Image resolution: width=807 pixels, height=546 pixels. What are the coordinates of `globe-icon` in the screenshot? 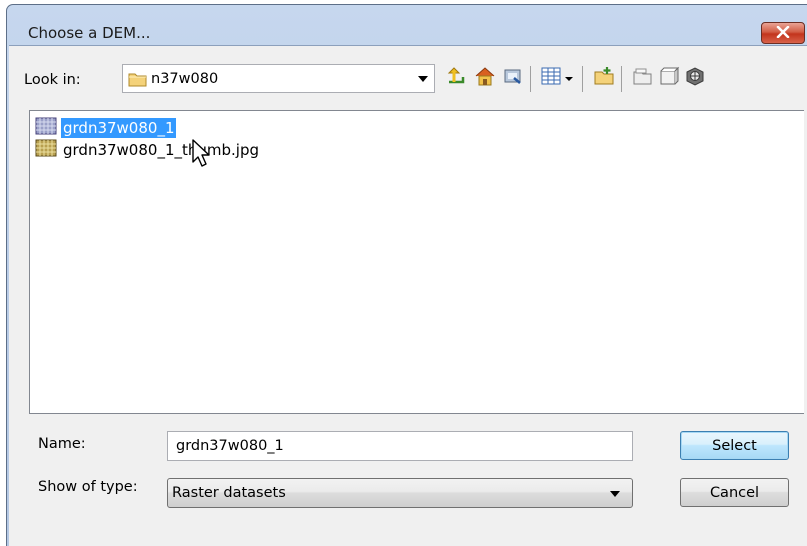 It's located at (695, 78).